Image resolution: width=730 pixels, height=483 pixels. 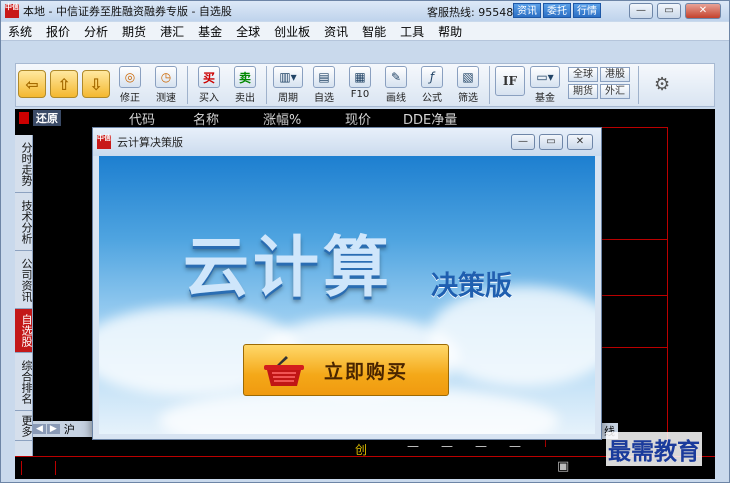 What do you see at coordinates (288, 77) in the screenshot?
I see `period-icon: ▥▾` at bounding box center [288, 77].